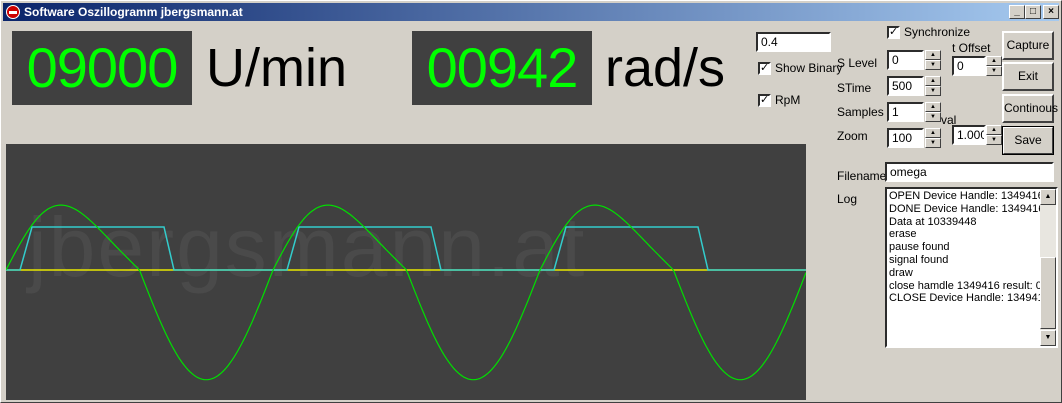 The height and width of the screenshot is (403, 1062). I want to click on log-line: close hamdle 1349416 result: 0, so click(965, 285).